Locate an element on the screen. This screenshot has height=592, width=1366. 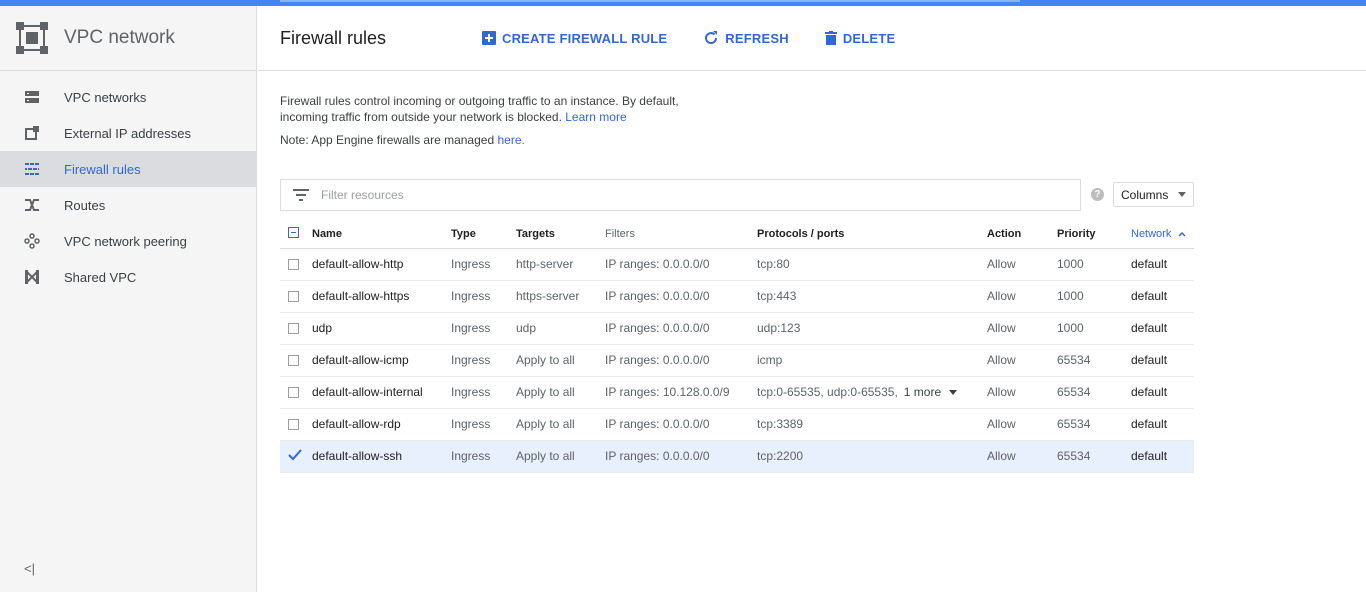
refresh-label: REFRESH is located at coordinates (757, 38).